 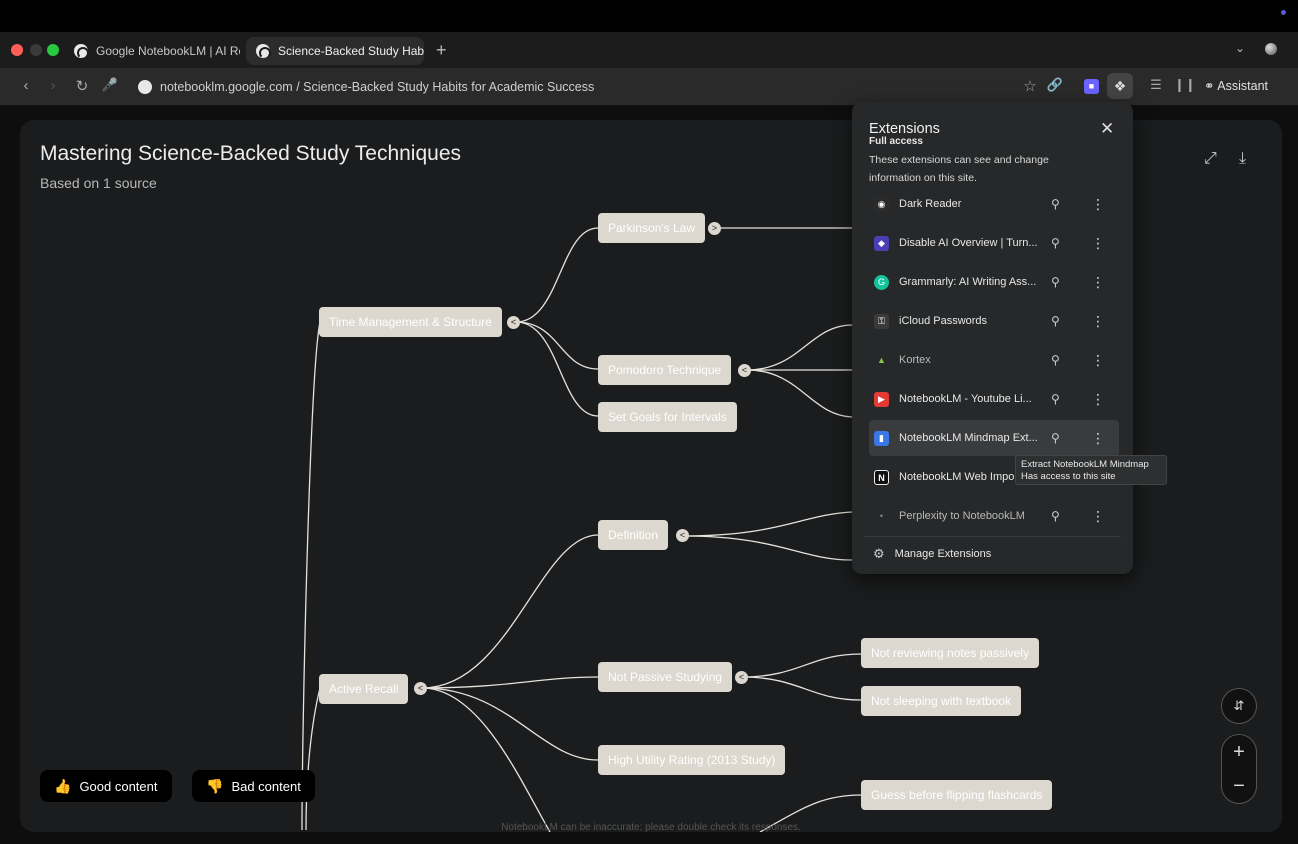 What do you see at coordinates (63, 785) in the screenshot?
I see `thumbs-up-icon: 👍` at bounding box center [63, 785].